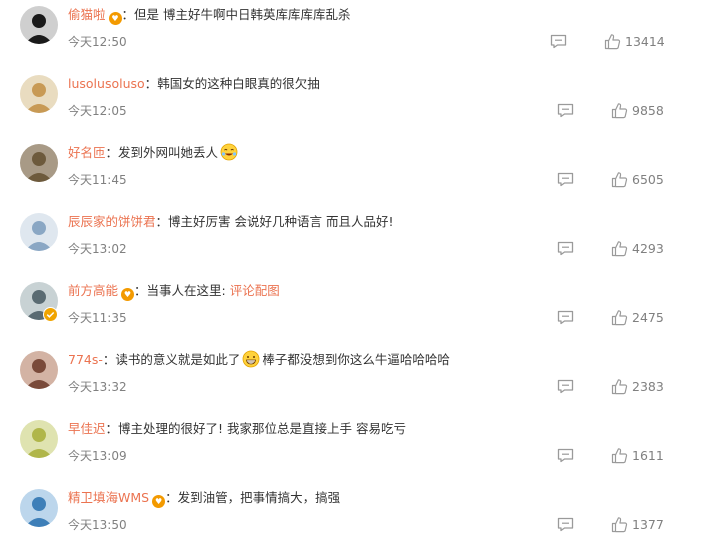 This screenshot has width=713, height=555. I want to click on comment-text: 但是 博主好牛啊中日韩英库库库库乱杀, so click(242, 14).